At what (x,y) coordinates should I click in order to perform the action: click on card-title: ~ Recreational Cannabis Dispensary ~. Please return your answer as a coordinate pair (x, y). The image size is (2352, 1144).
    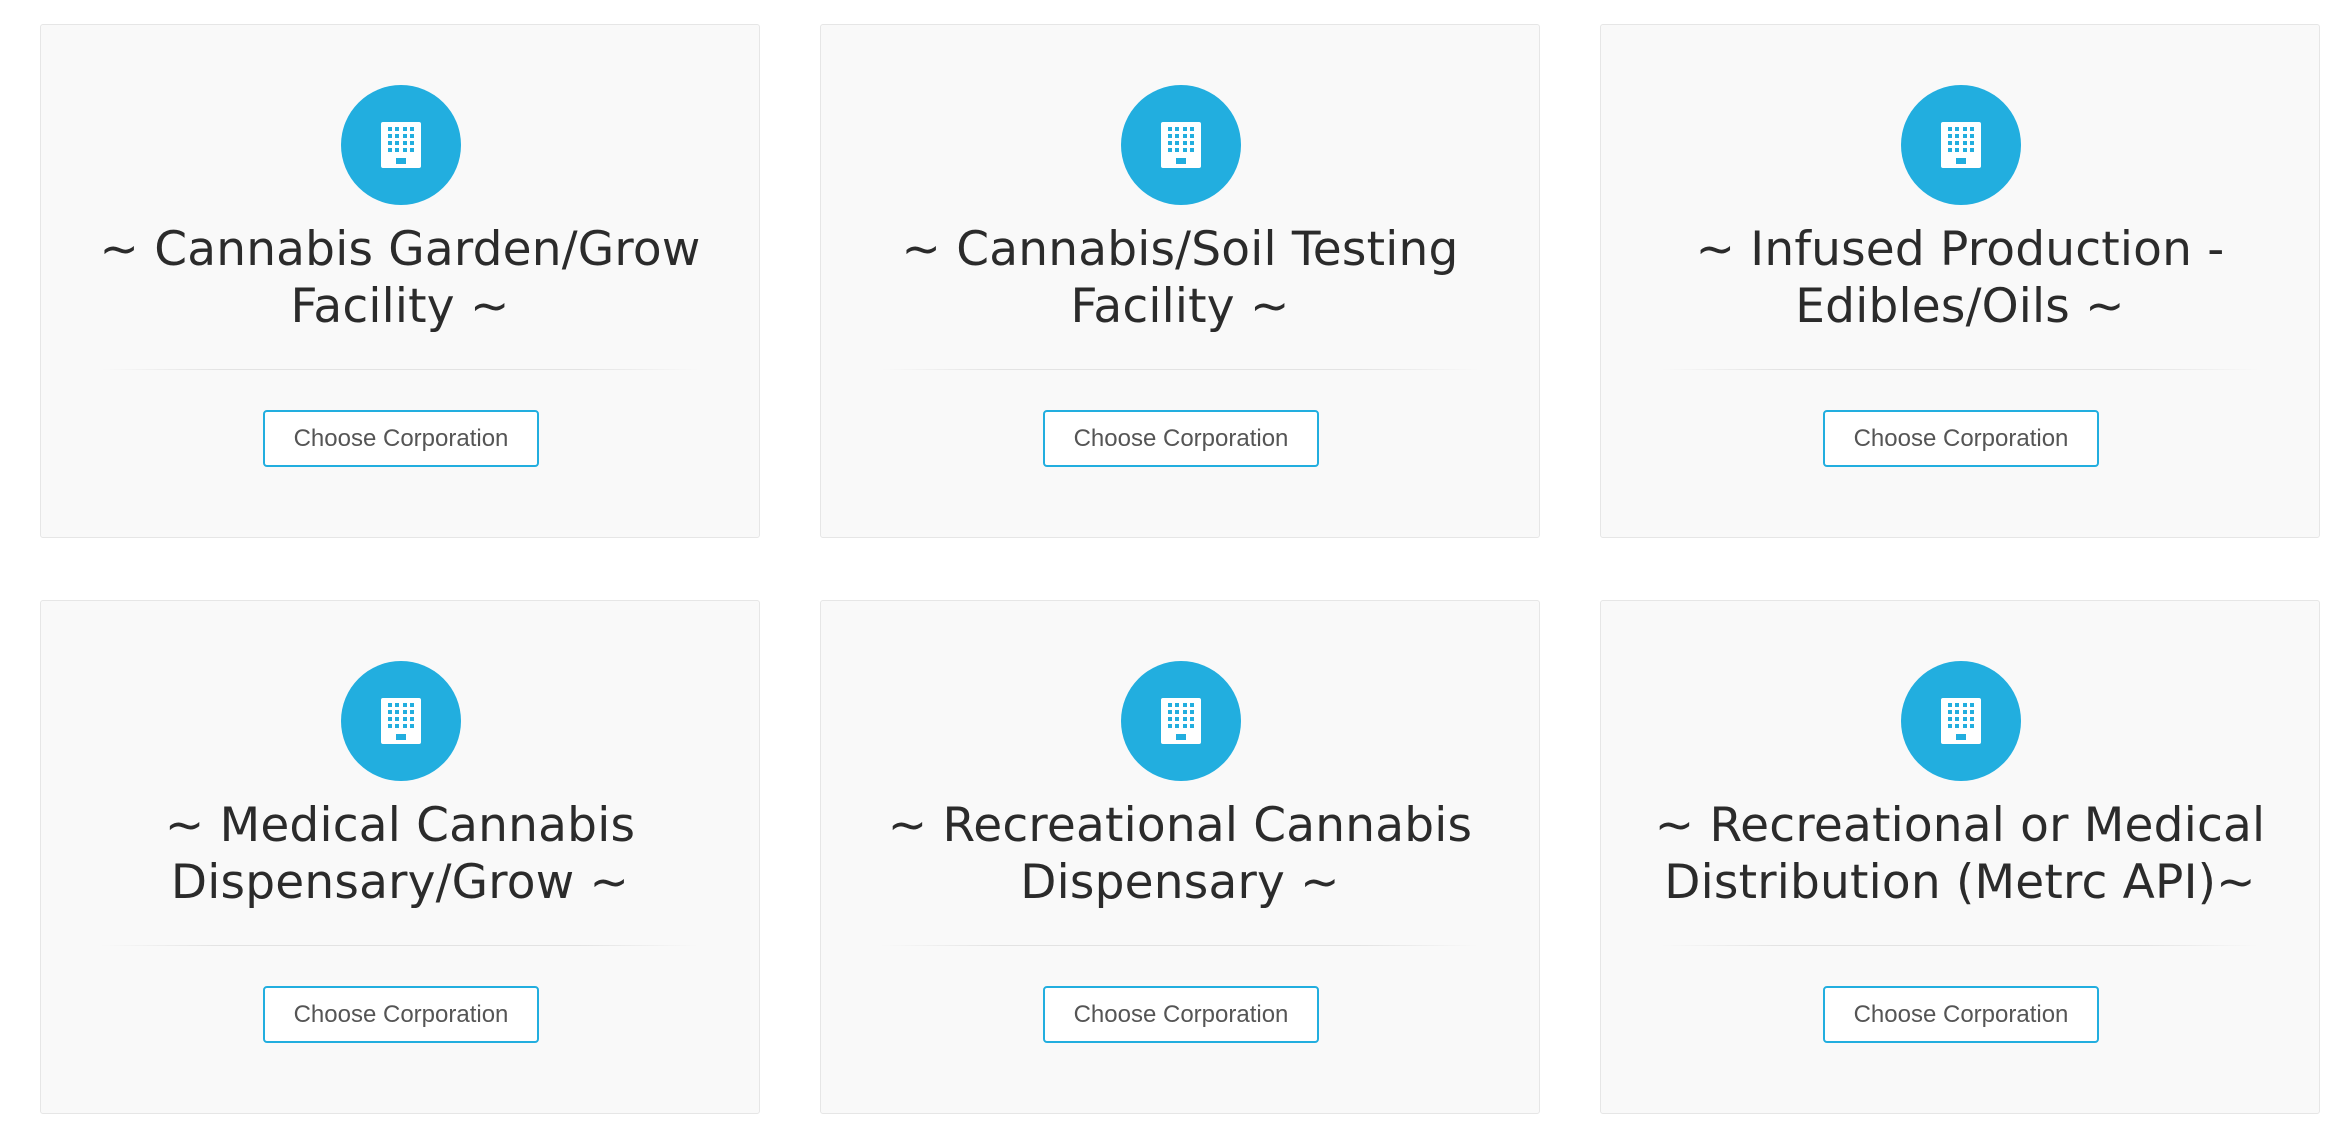
    Looking at the image, I should click on (1180, 854).